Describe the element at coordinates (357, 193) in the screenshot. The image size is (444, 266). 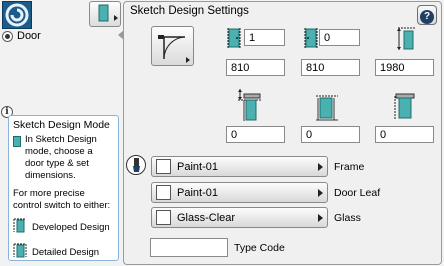
I see `door-leaf-label: Door Leaf` at that location.